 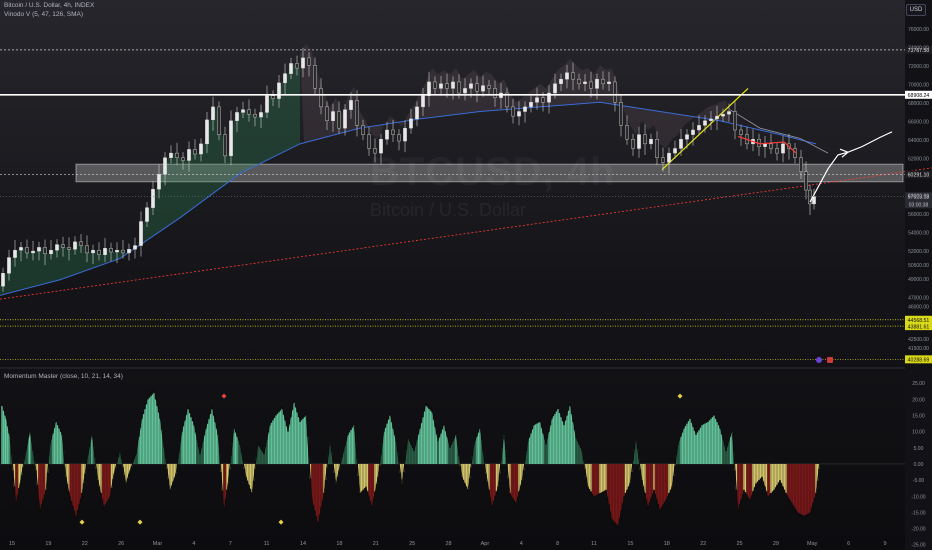 What do you see at coordinates (918, 340) in the screenshot?
I see `price-axis-tick: 42500.00` at bounding box center [918, 340].